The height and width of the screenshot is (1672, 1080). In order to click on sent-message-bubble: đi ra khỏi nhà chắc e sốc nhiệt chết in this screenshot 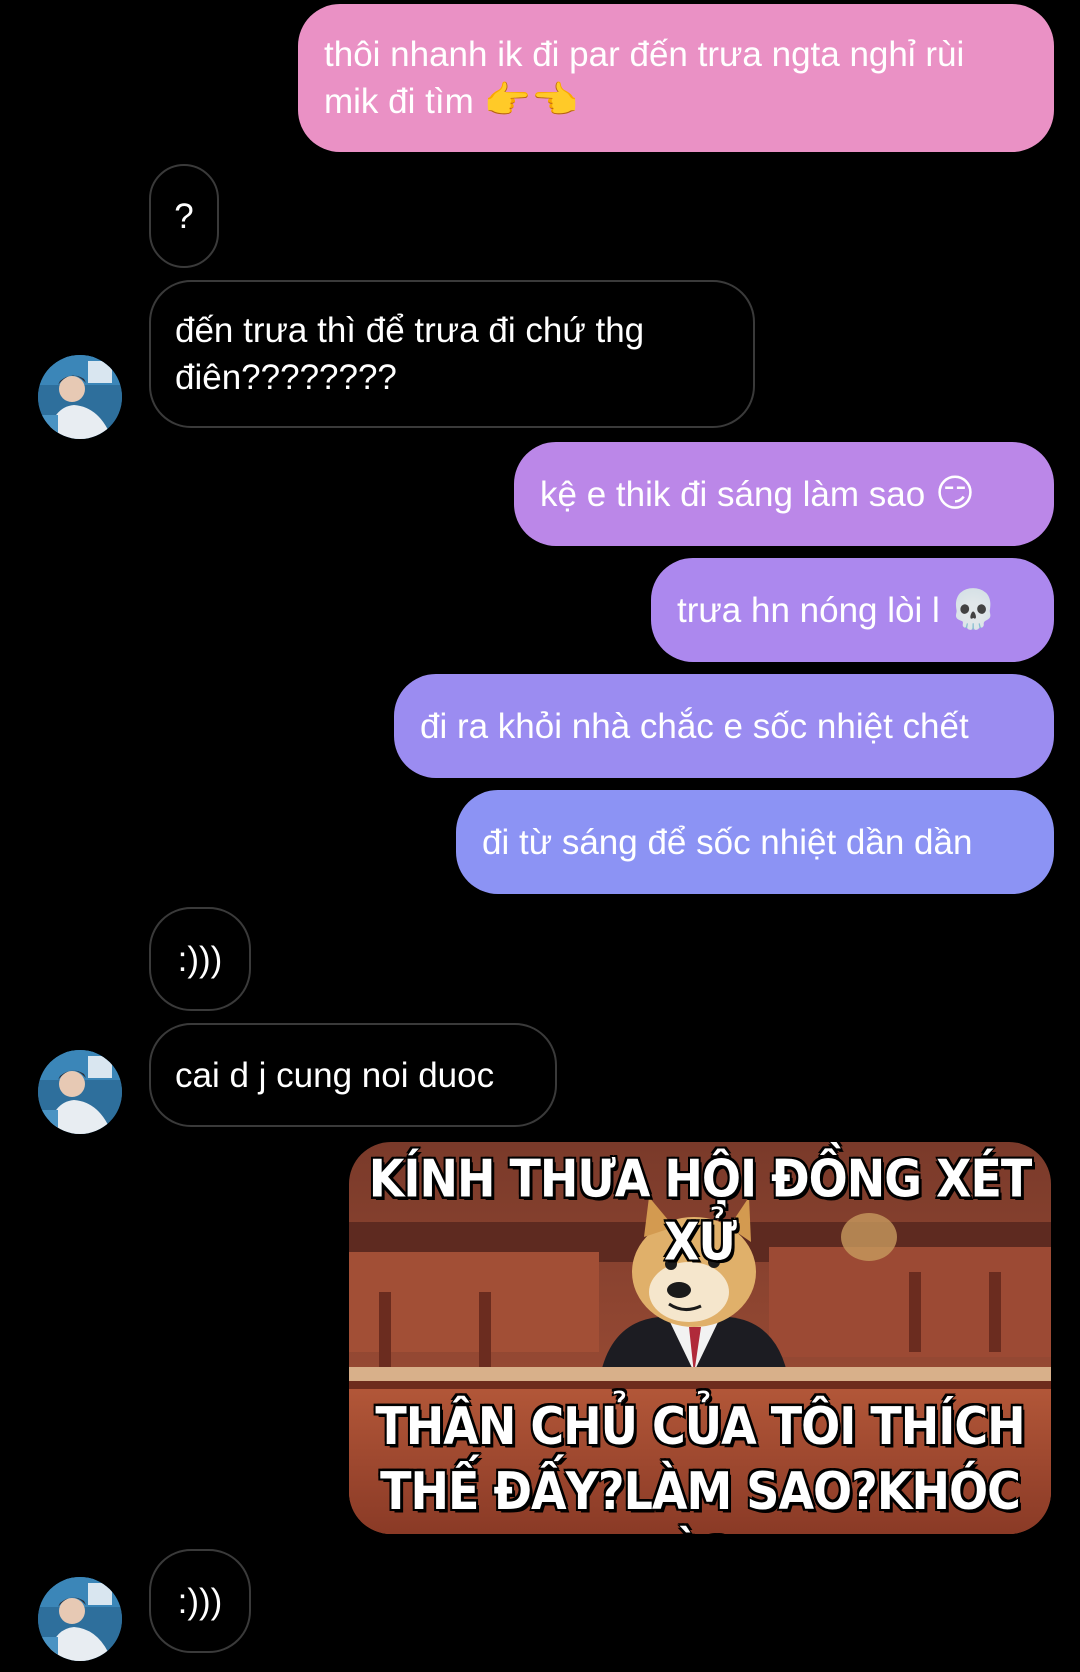, I will do `click(724, 726)`.